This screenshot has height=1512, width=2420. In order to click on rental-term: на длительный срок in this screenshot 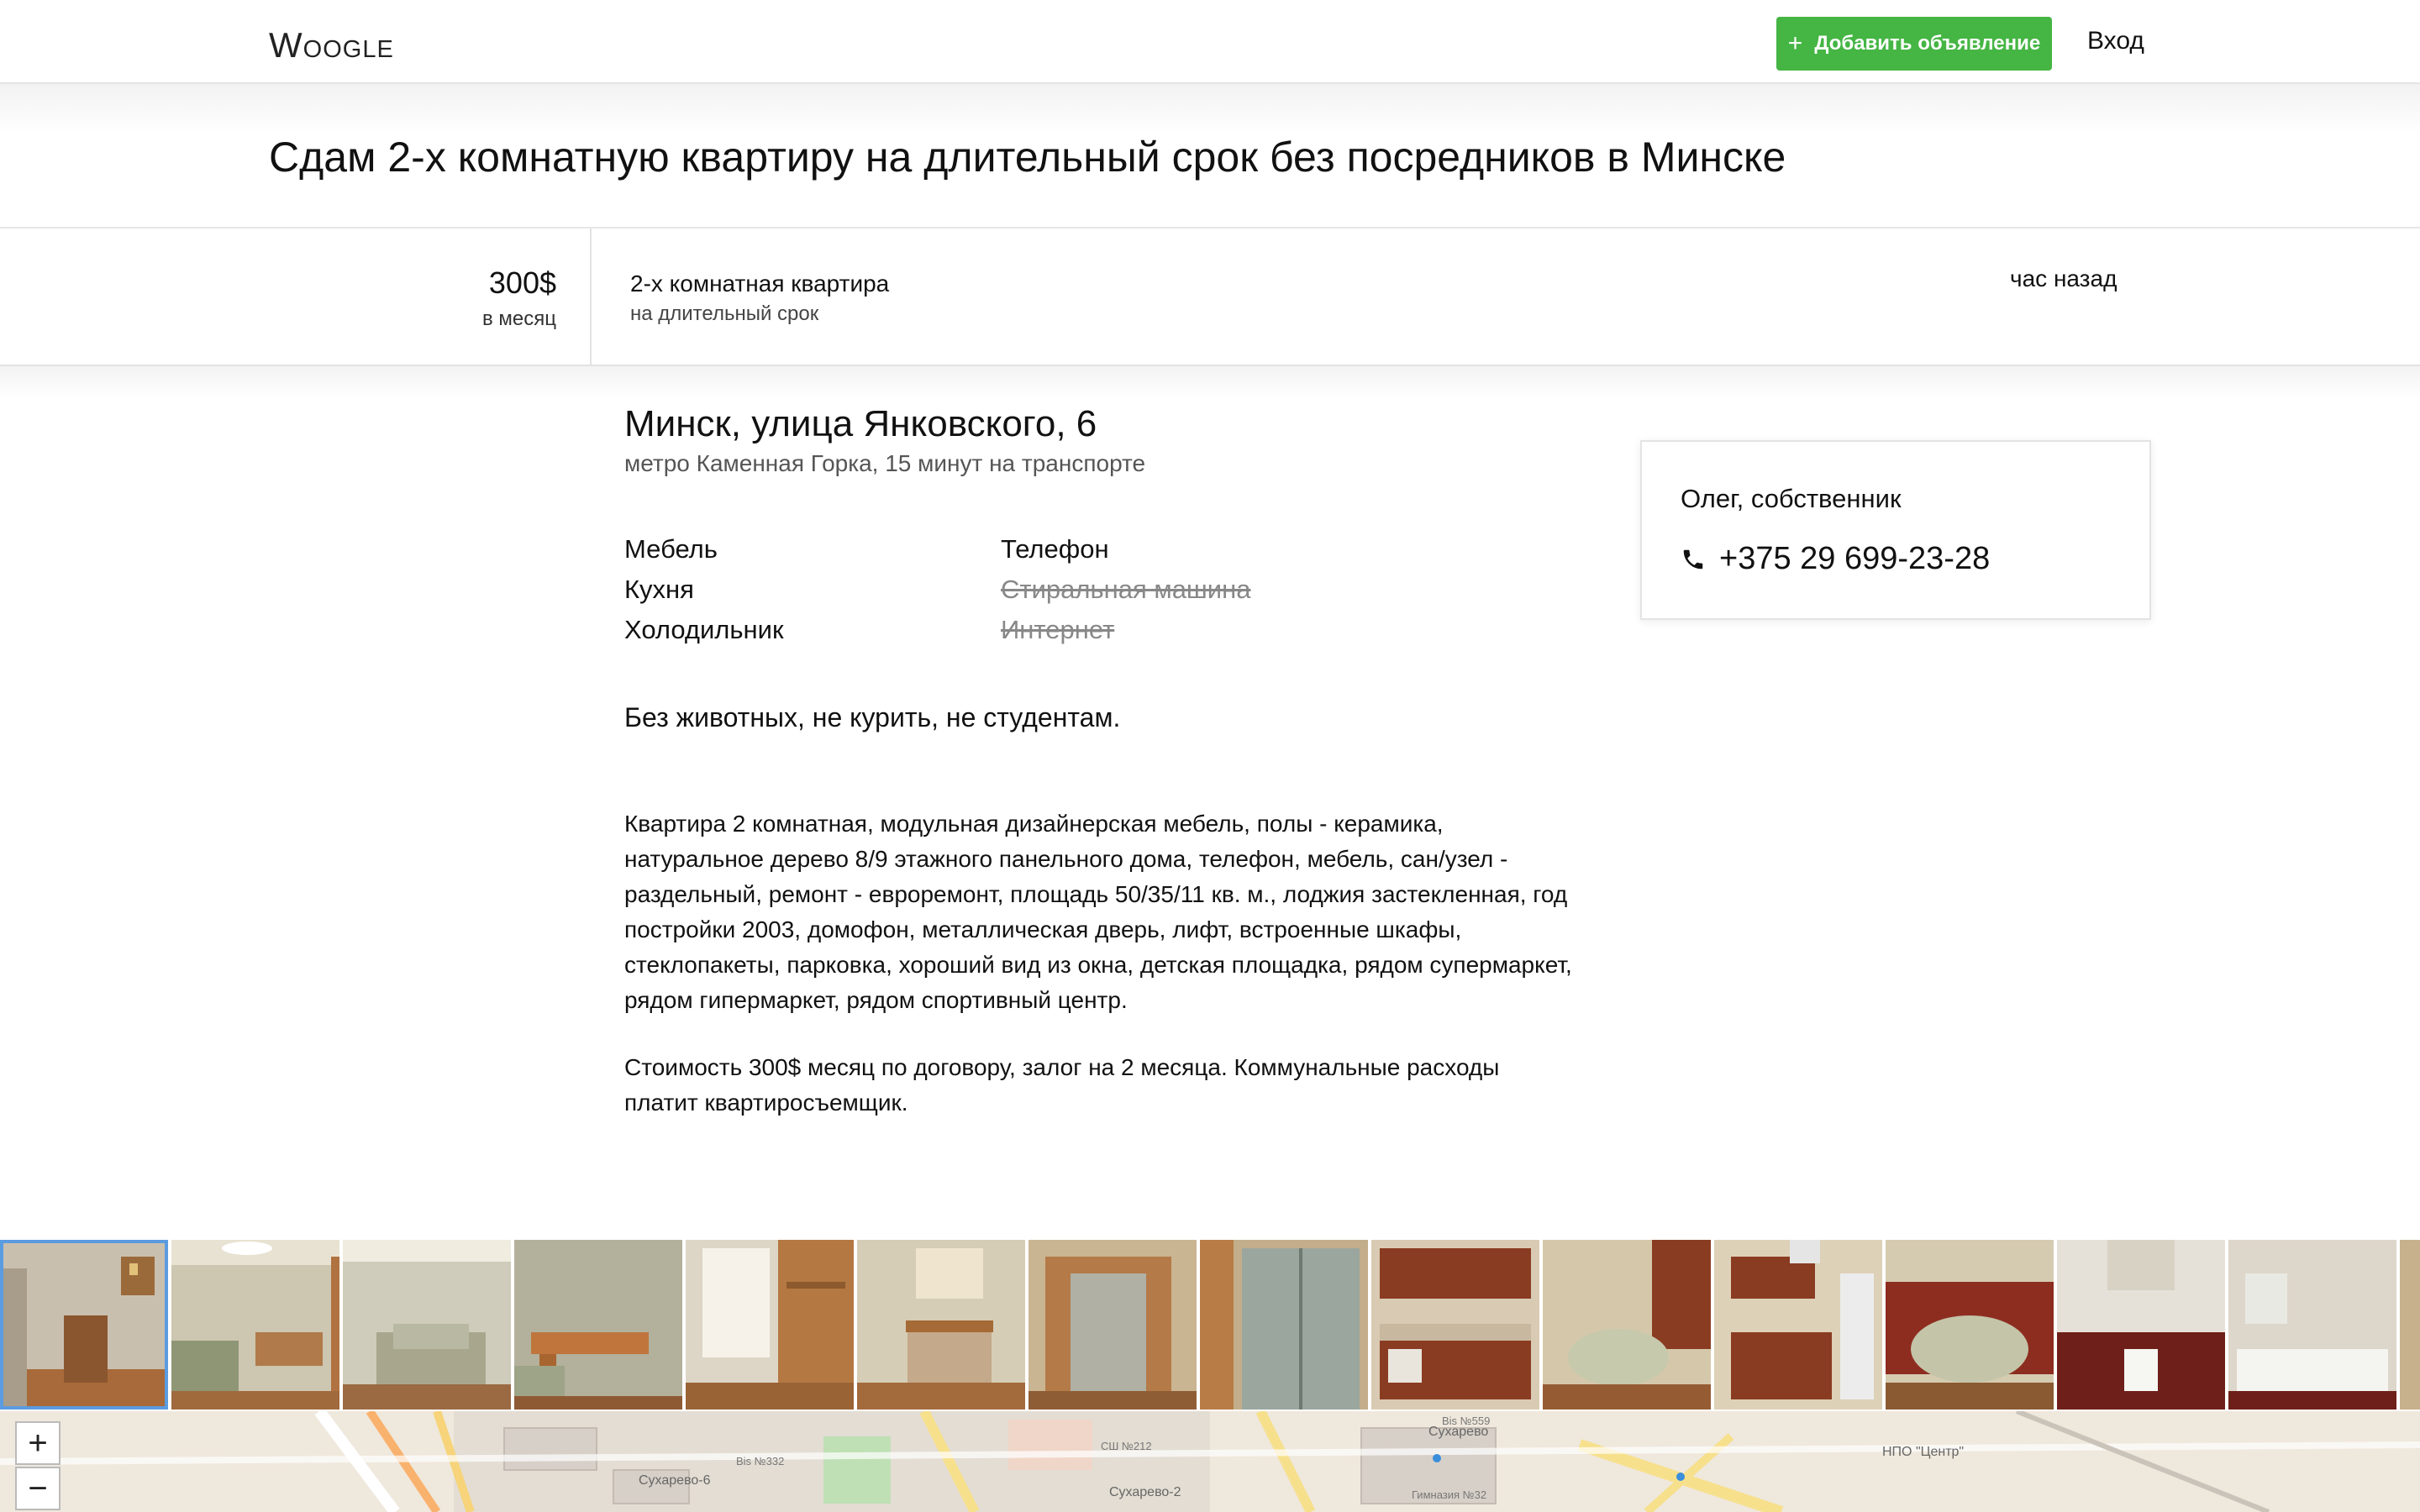, I will do `click(724, 313)`.